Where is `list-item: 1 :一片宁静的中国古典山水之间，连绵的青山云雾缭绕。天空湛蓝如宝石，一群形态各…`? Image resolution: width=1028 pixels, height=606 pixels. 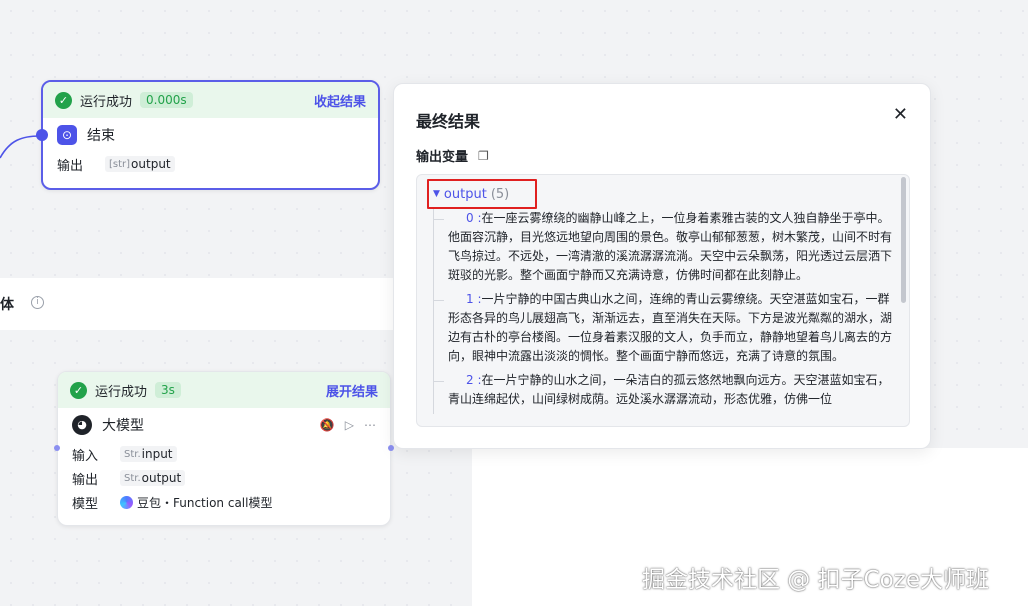 list-item: 1 :一片宁静的中国古典山水之间，连绵的青山云雾缭绕。天空湛蓝如宝石，一群形态各… is located at coordinates (663, 328).